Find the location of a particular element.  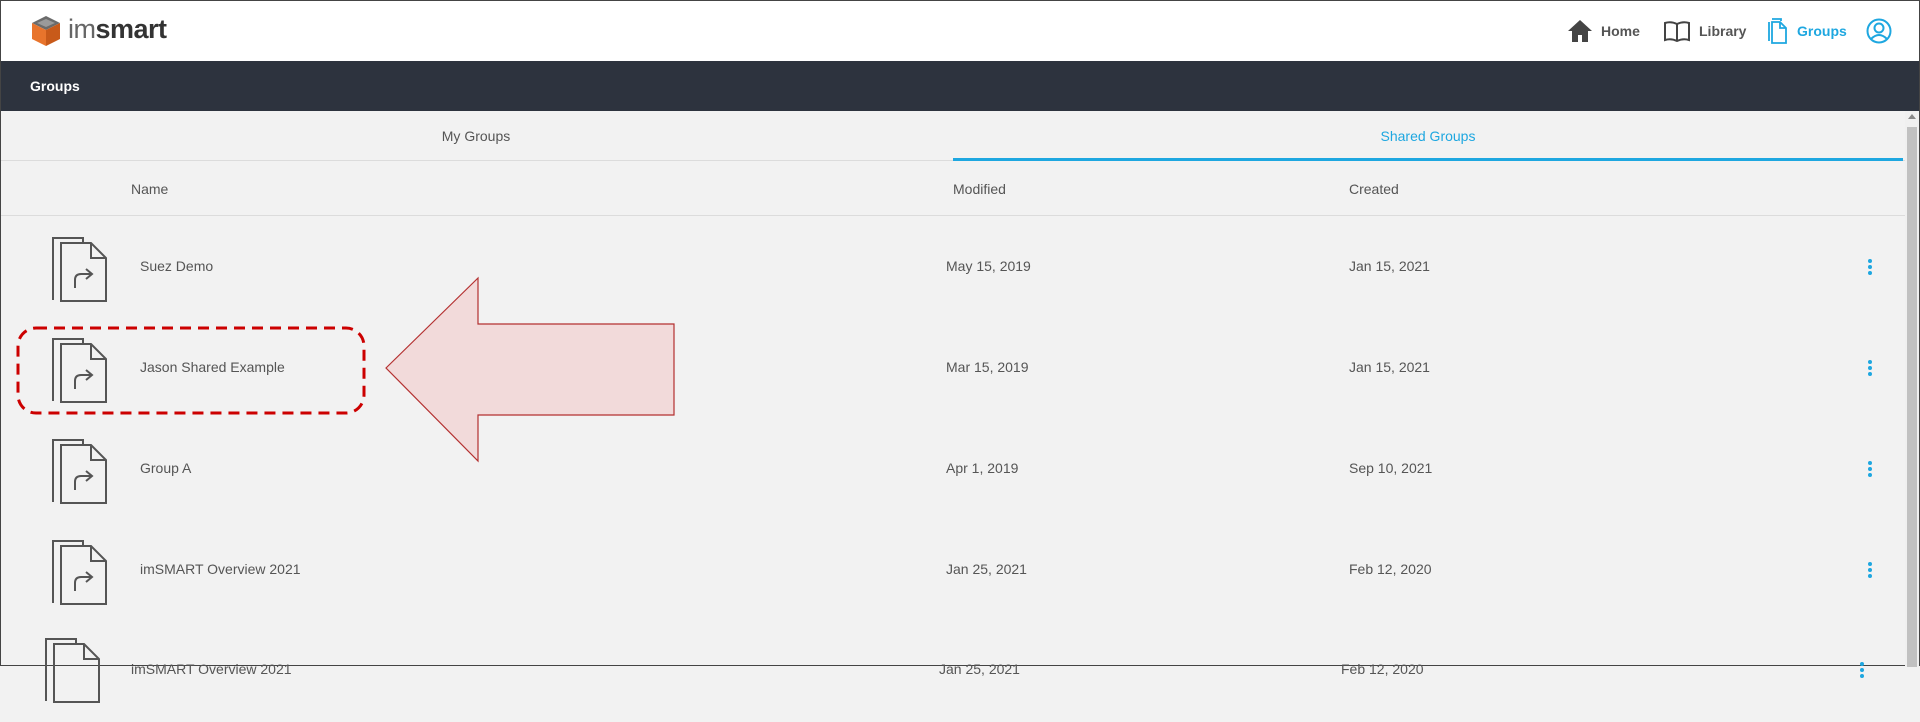

row-name: Jason Shared Example is located at coordinates (212, 367).